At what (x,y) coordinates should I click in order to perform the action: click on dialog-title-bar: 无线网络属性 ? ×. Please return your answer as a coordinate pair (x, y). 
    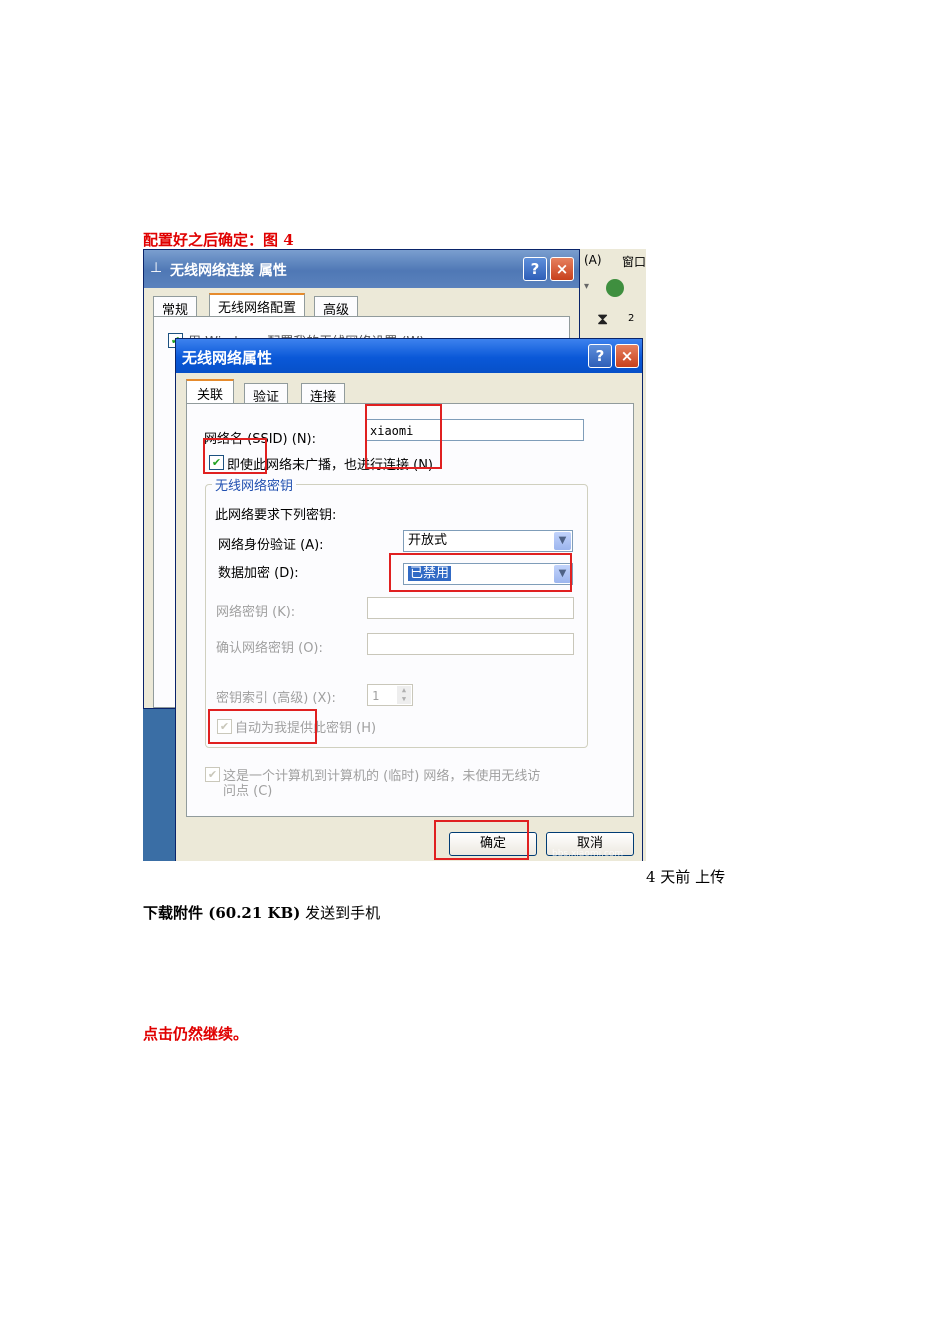
    Looking at the image, I should click on (409, 356).